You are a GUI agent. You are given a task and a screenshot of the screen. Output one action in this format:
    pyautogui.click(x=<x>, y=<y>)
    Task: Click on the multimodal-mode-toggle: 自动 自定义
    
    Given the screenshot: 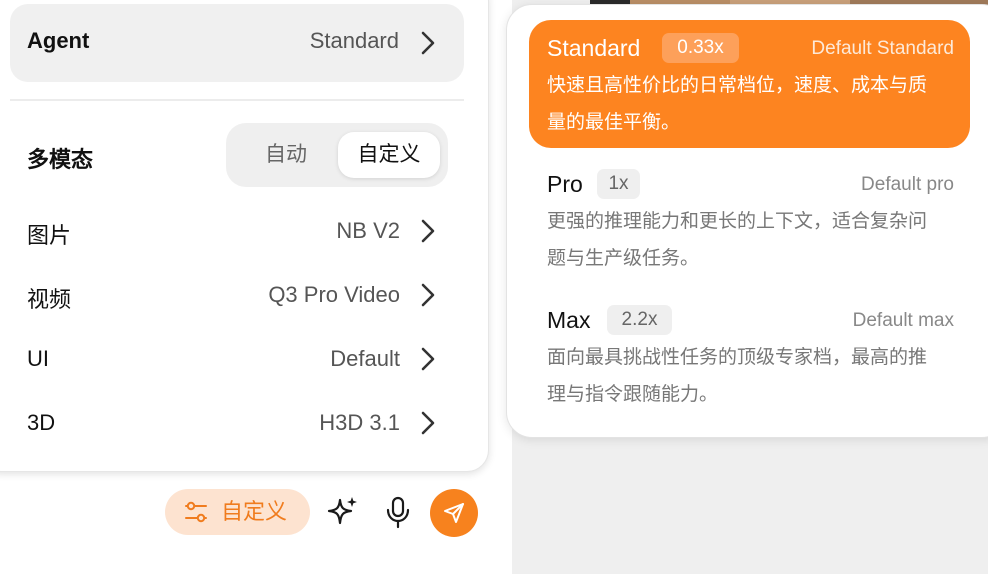 What is the action you would take?
    pyautogui.click(x=337, y=155)
    